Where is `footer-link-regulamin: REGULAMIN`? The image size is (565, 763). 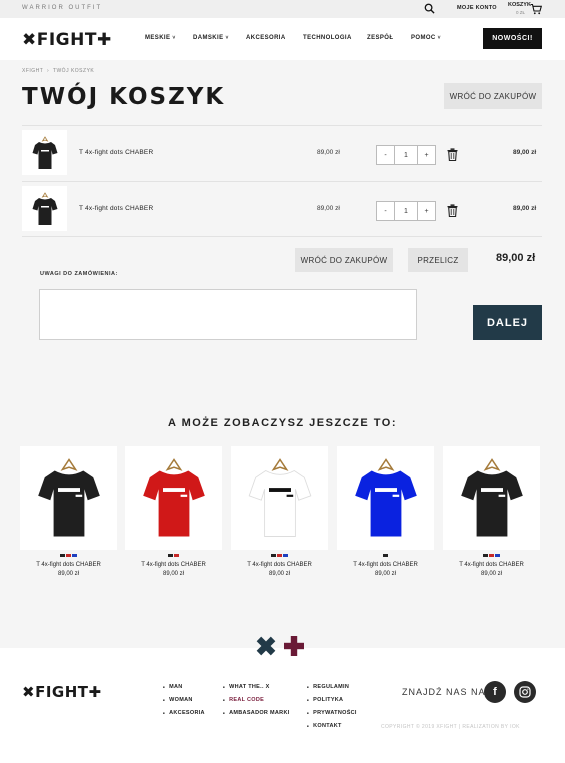 footer-link-regulamin: REGULAMIN is located at coordinates (332, 687).